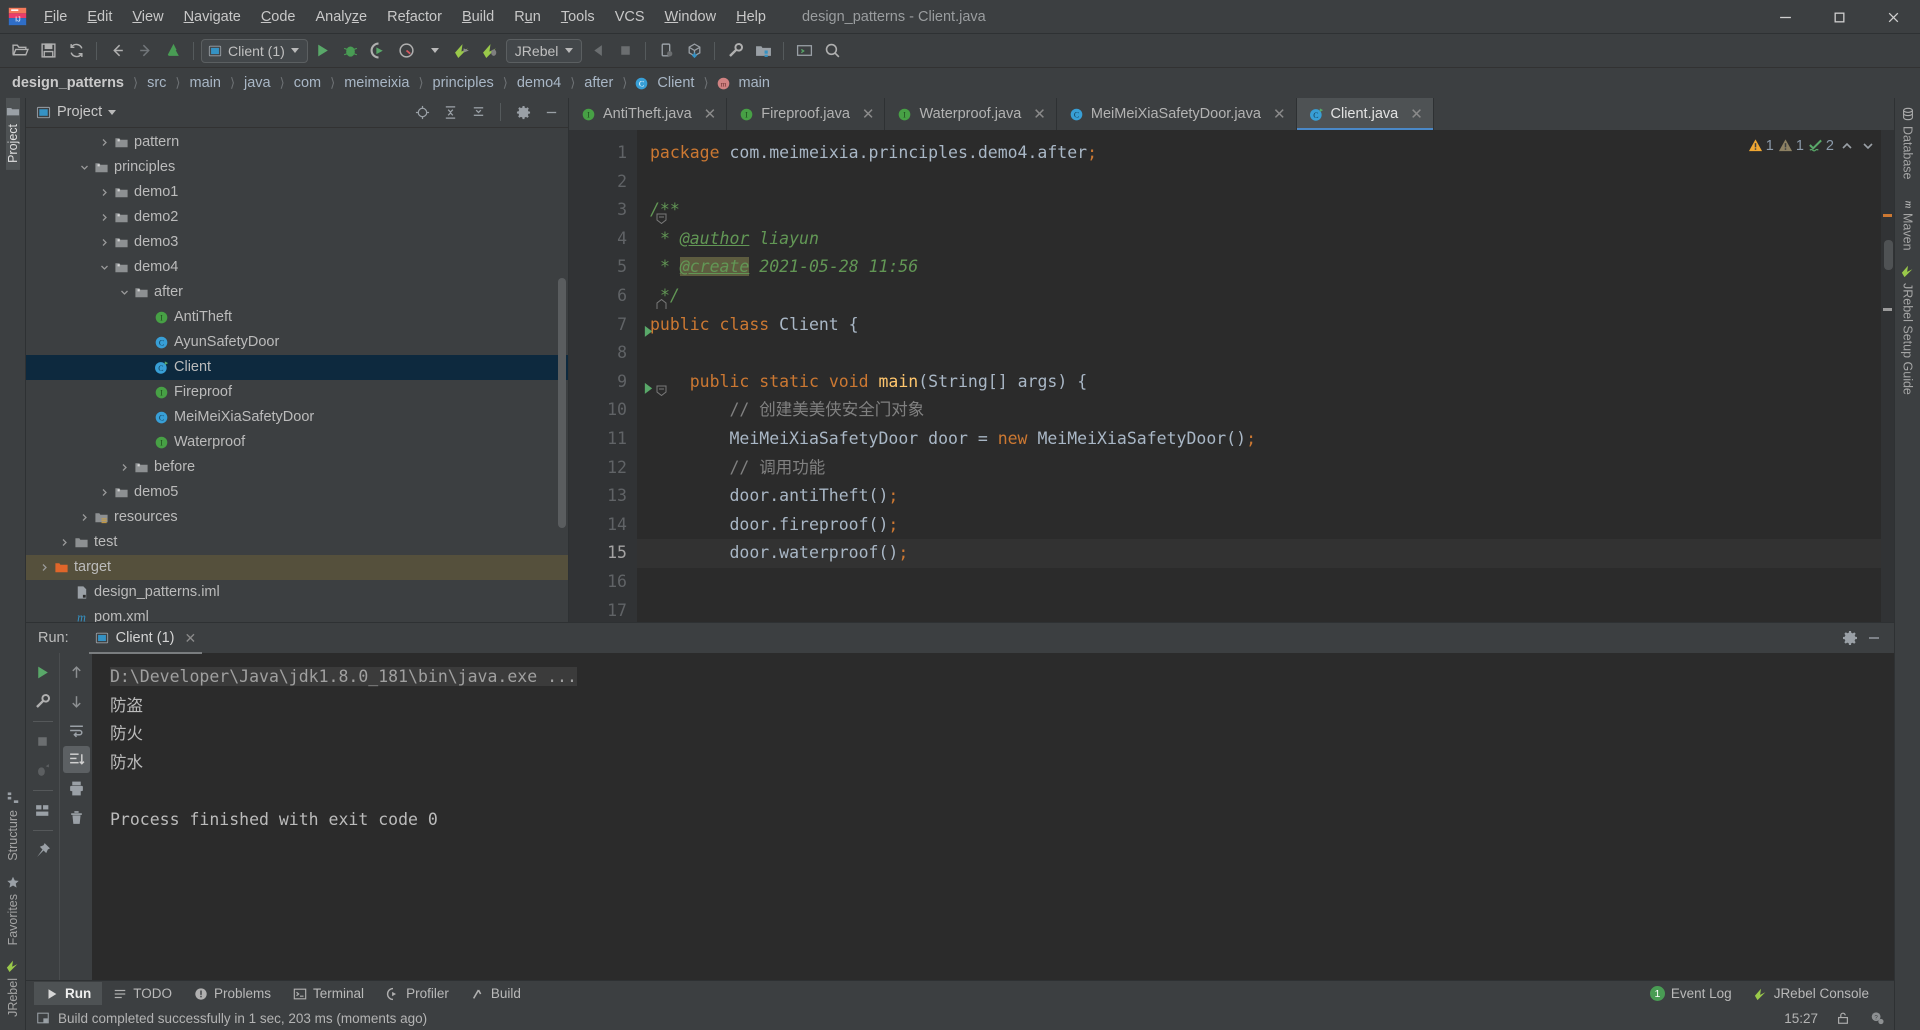 The image size is (1920, 1030). Describe the element at coordinates (13, 988) in the screenshot. I see `sidebar-item-jrebel: JRebel` at that location.